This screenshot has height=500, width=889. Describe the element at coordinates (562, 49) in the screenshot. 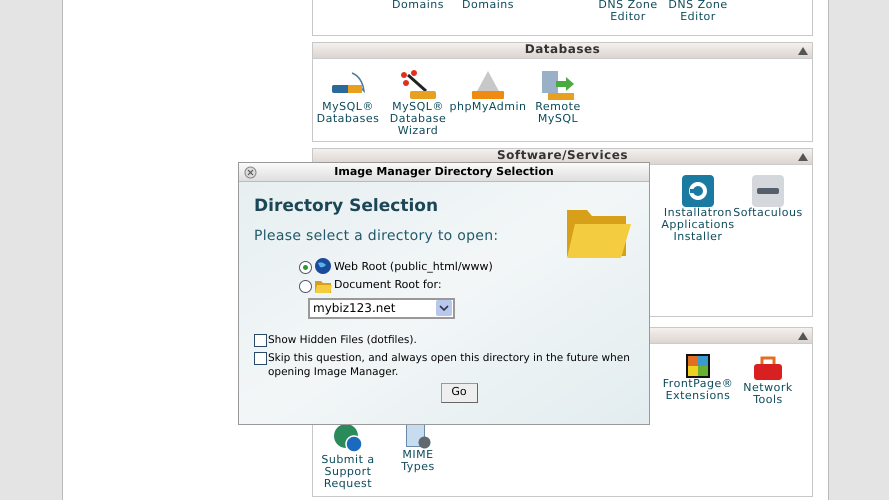

I see `panel-title: Databases` at that location.